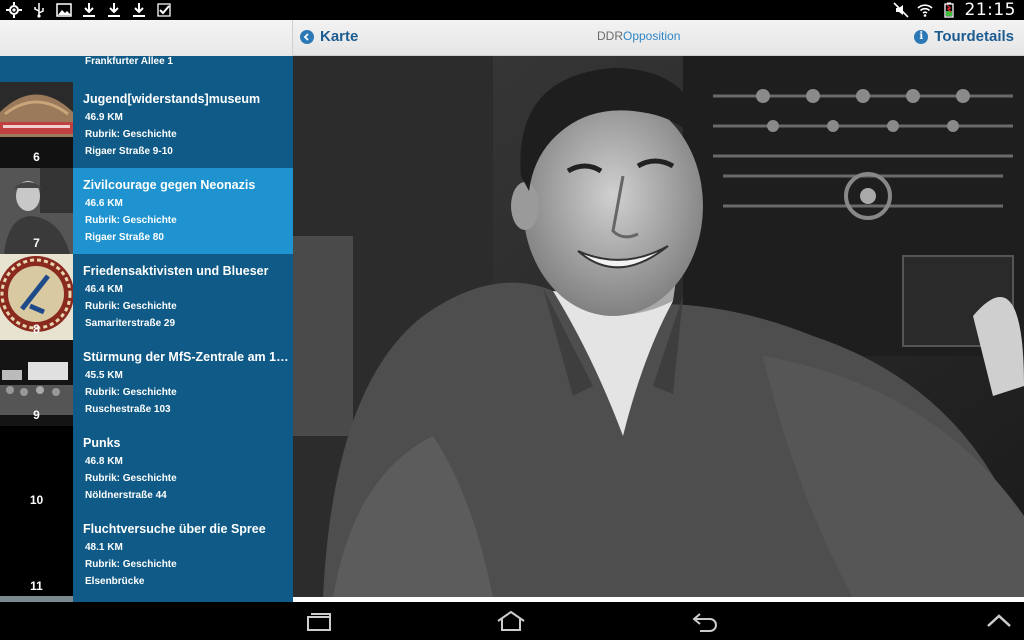 The height and width of the screenshot is (640, 1024). Describe the element at coordinates (339, 36) in the screenshot. I see `back-button-label: Karte` at that location.